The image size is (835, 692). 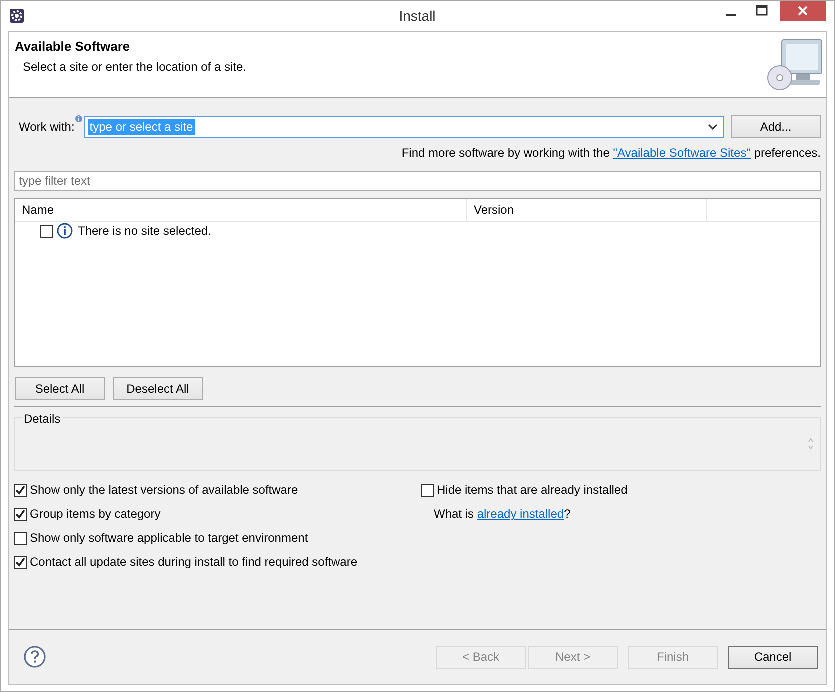 What do you see at coordinates (417, 16) in the screenshot?
I see `window-title: Install` at bounding box center [417, 16].